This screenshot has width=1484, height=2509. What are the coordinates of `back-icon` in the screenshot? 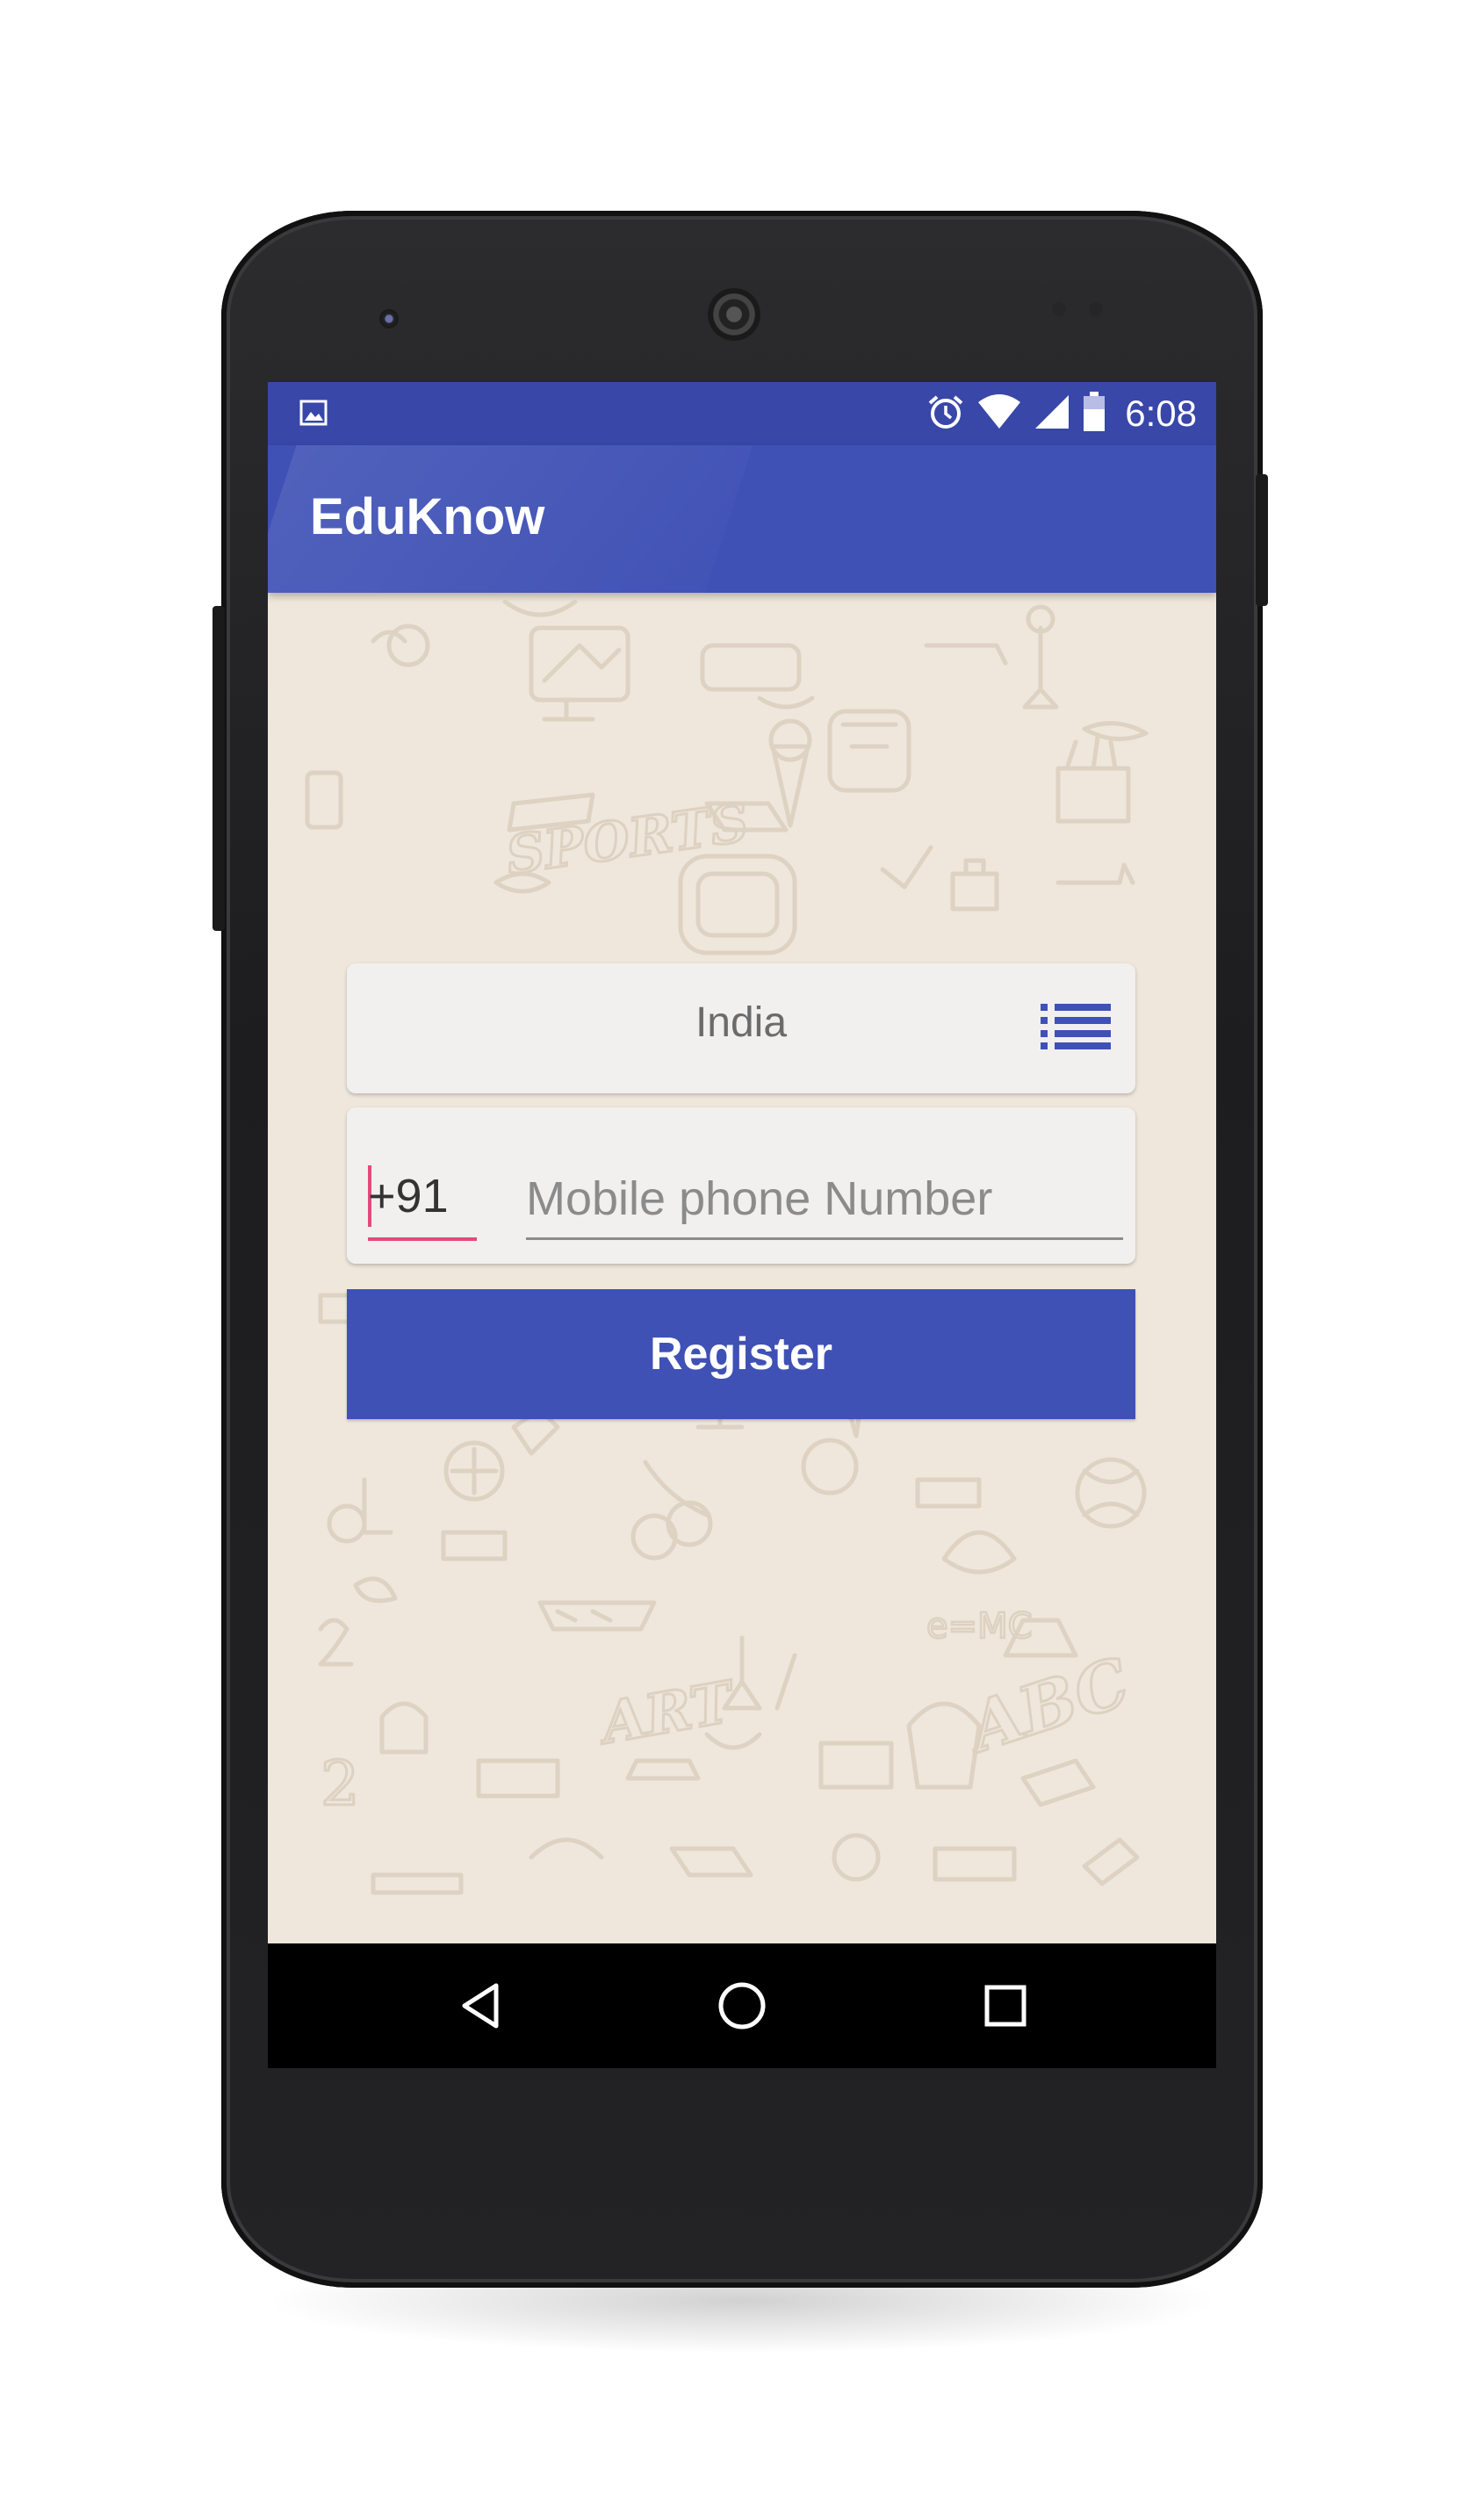 It's located at (483, 2006).